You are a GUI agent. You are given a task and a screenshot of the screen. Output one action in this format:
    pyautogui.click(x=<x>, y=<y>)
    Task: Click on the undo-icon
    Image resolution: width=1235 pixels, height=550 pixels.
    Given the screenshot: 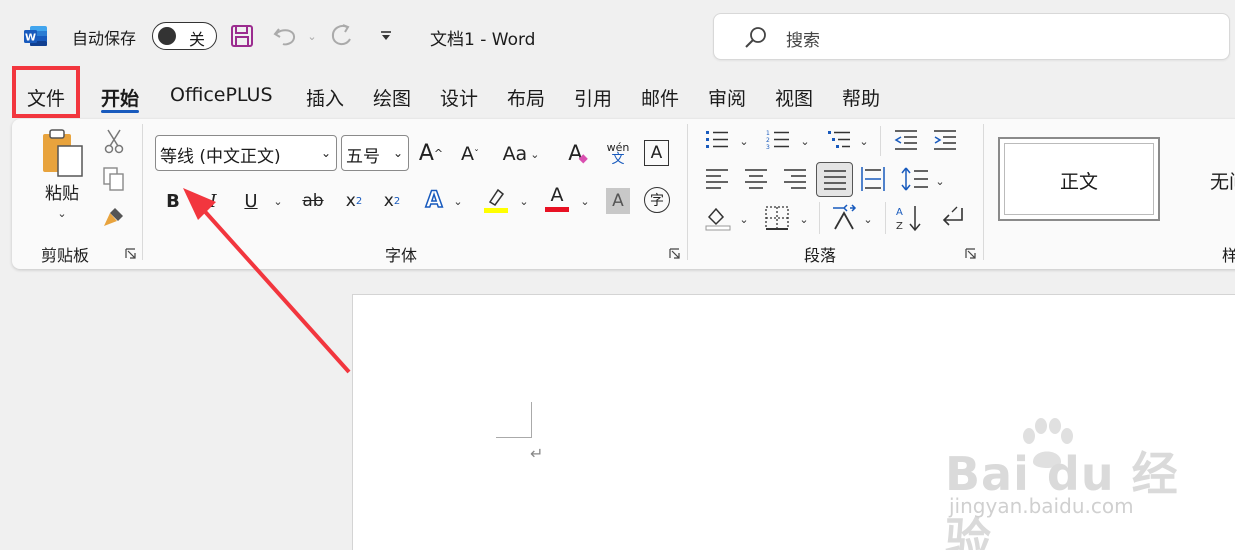 What is the action you would take?
    pyautogui.click(x=286, y=36)
    